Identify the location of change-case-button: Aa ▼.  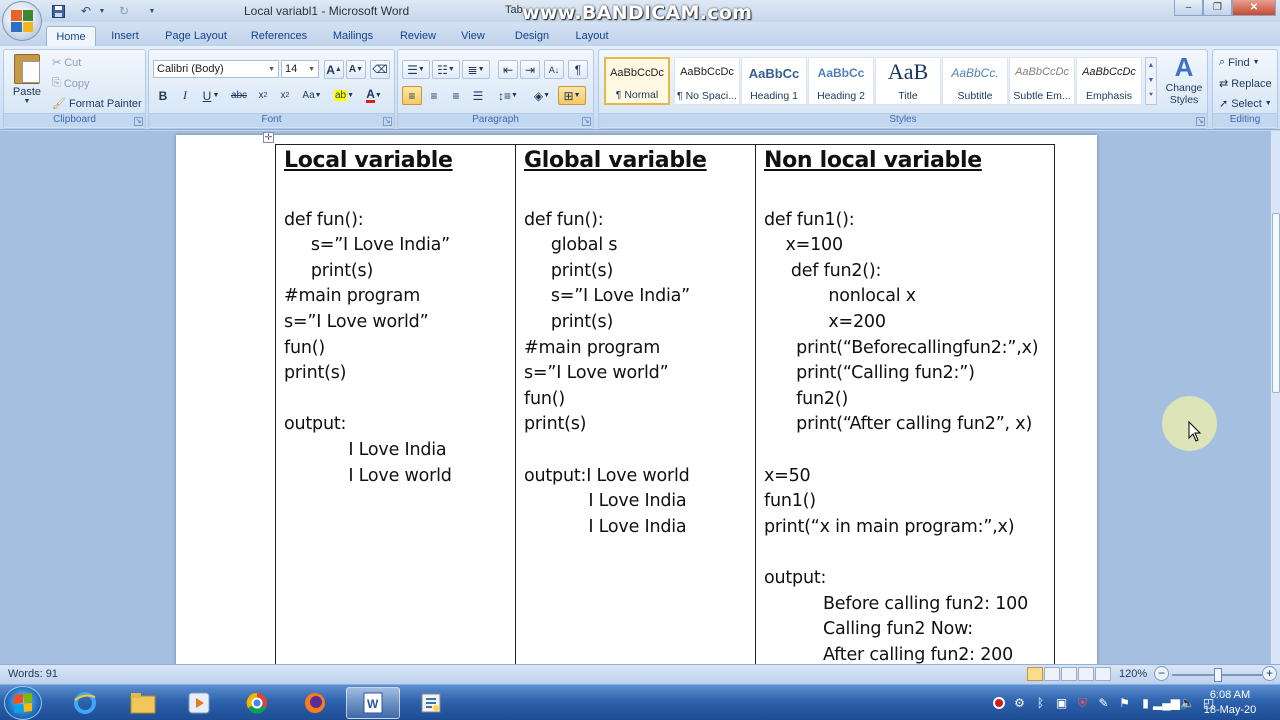
(312, 95).